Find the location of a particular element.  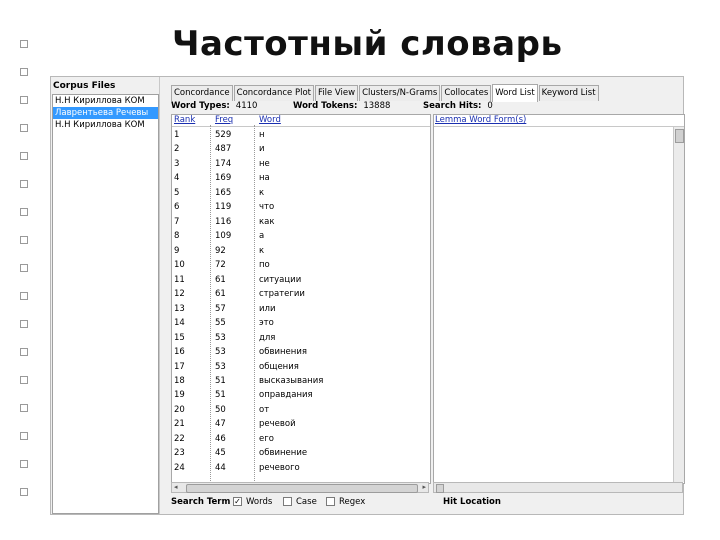

word-cell: а is located at coordinates (262, 236).